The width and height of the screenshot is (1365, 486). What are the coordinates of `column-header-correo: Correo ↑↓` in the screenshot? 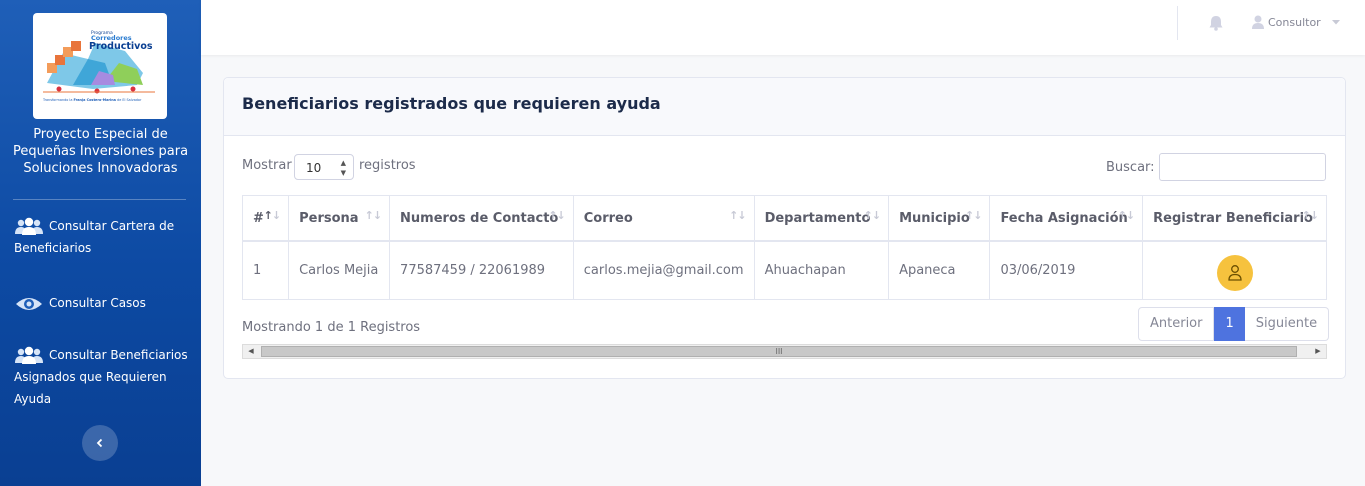 It's located at (663, 218).